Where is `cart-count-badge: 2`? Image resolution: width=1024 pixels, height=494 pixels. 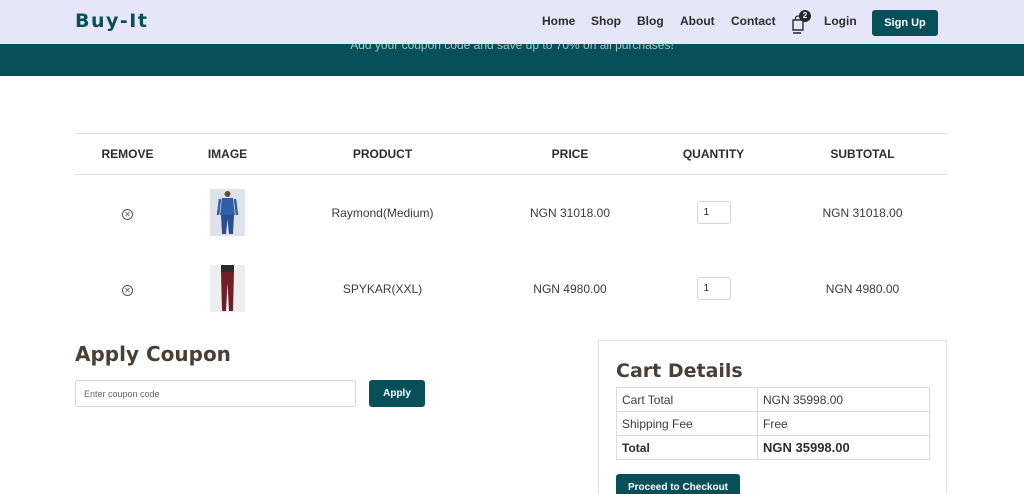
cart-count-badge: 2 is located at coordinates (805, 16).